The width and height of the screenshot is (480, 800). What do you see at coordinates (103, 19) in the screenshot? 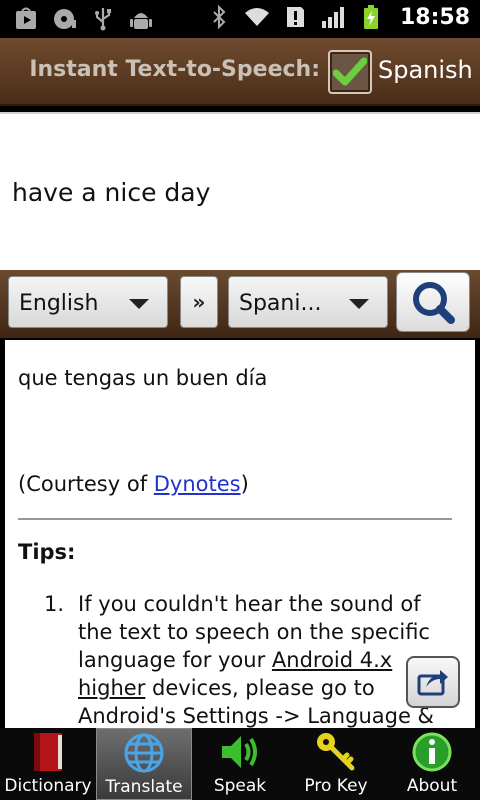
I see `usb-icon` at bounding box center [103, 19].